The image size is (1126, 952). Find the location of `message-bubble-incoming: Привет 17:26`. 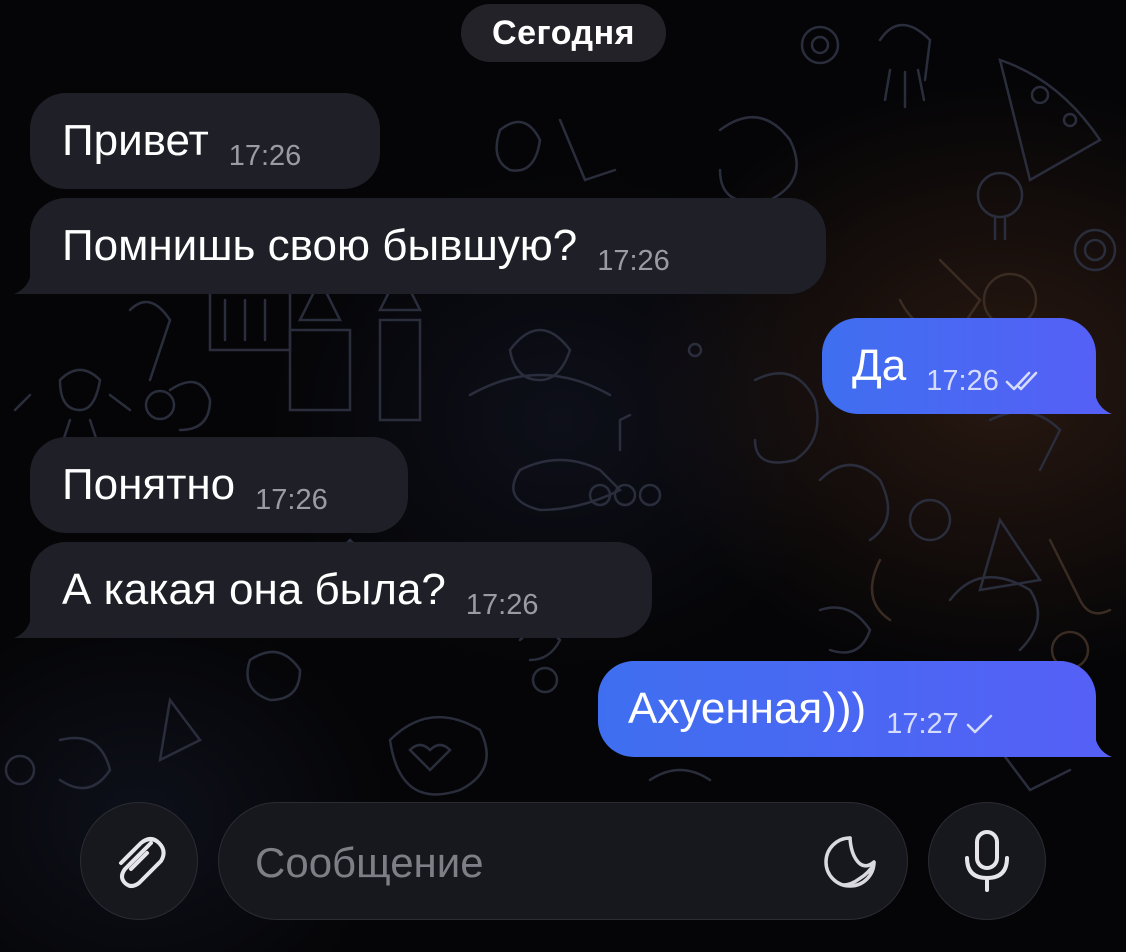

message-bubble-incoming: Привет 17:26 is located at coordinates (205, 141).